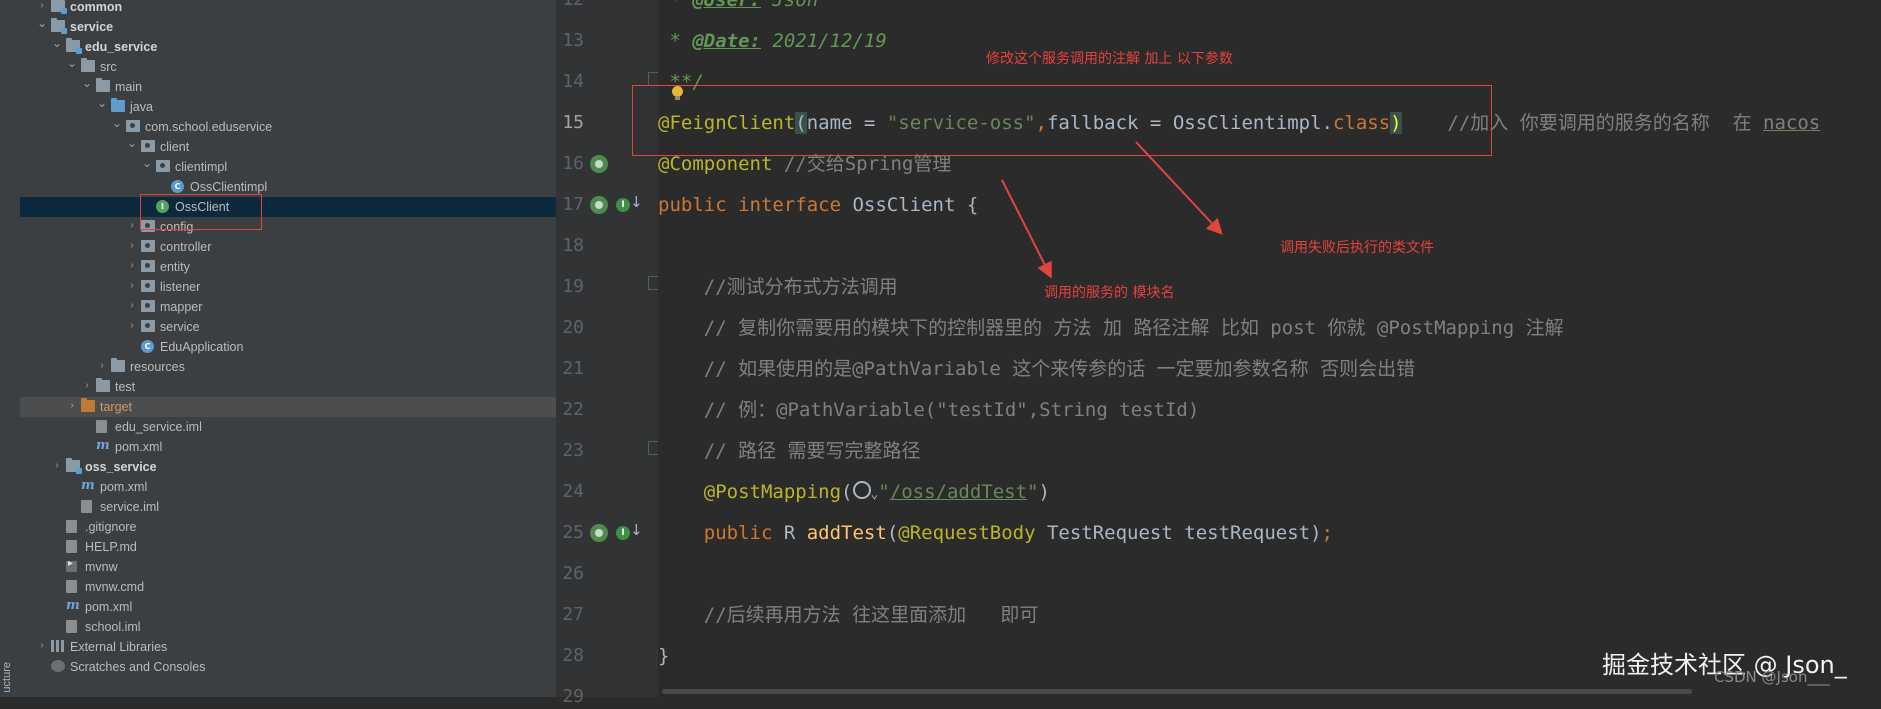 Image resolution: width=1881 pixels, height=709 pixels. What do you see at coordinates (288, 587) in the screenshot?
I see `tree-item: mvnw.cmd` at bounding box center [288, 587].